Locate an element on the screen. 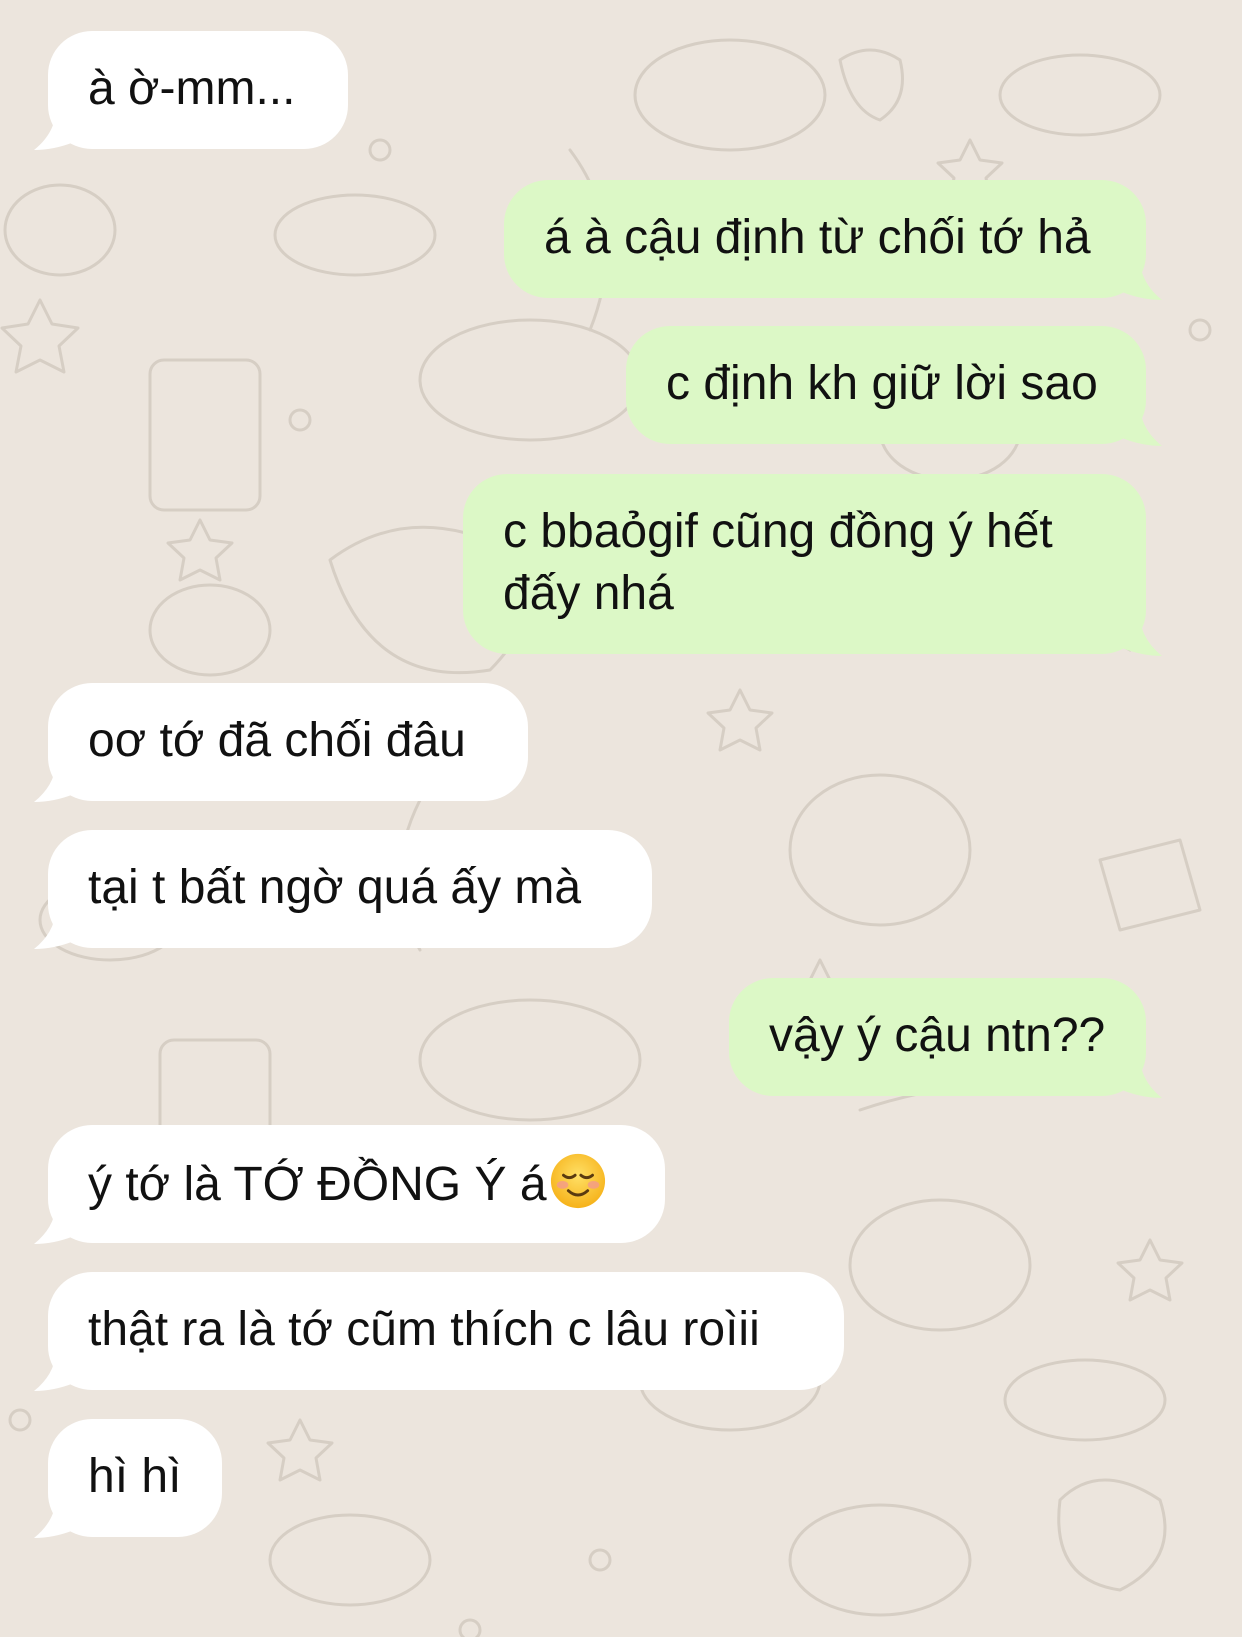 Image resolution: width=1242 pixels, height=1637 pixels. message-outgoing: á à cậu định từ chối tớ hả is located at coordinates (825, 239).